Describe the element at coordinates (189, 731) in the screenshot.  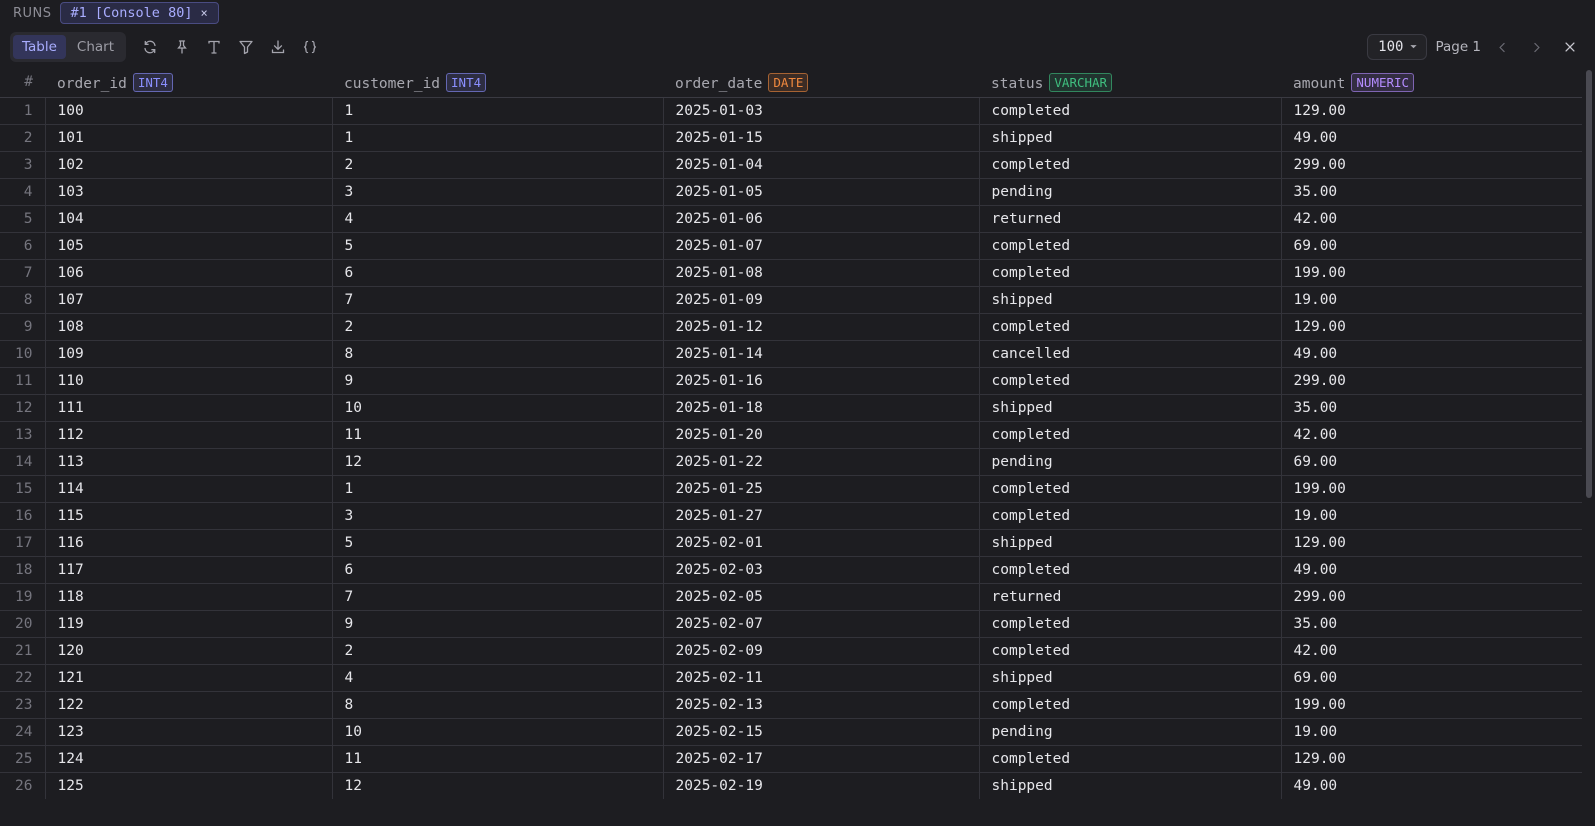
I see `cell-order-id: 123` at that location.